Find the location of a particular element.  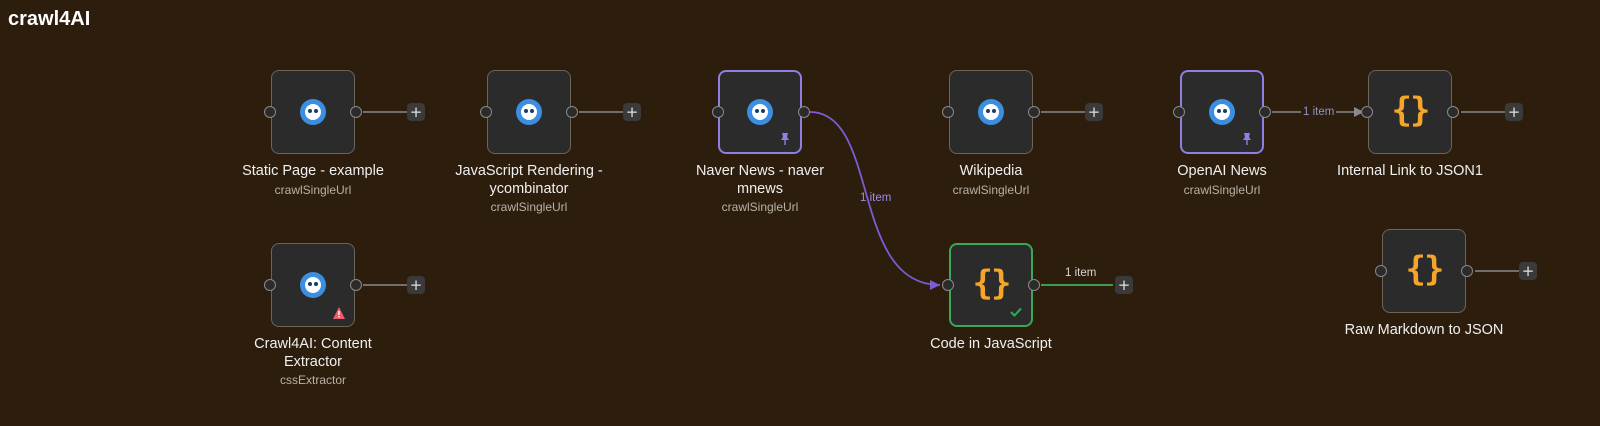

workflow-title: crawl4AI is located at coordinates (49, 19).